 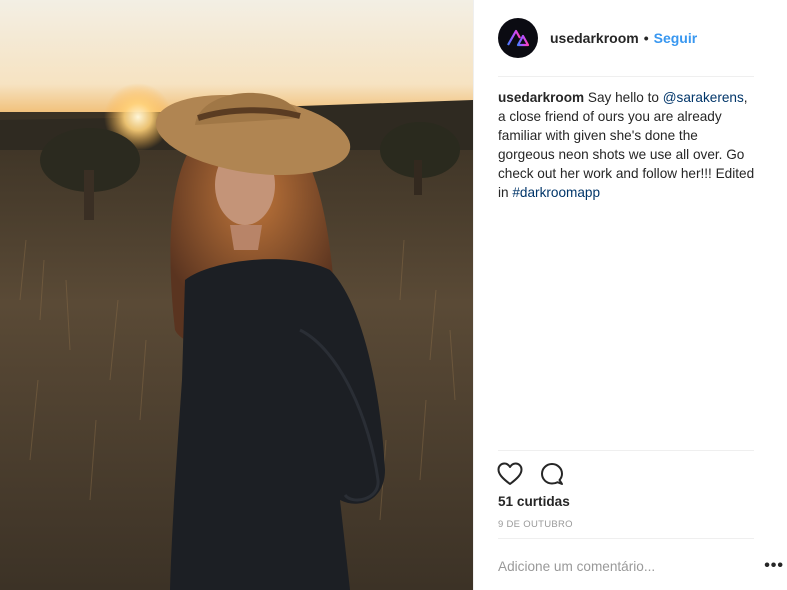 I want to click on comment-icon, so click(x=552, y=474).